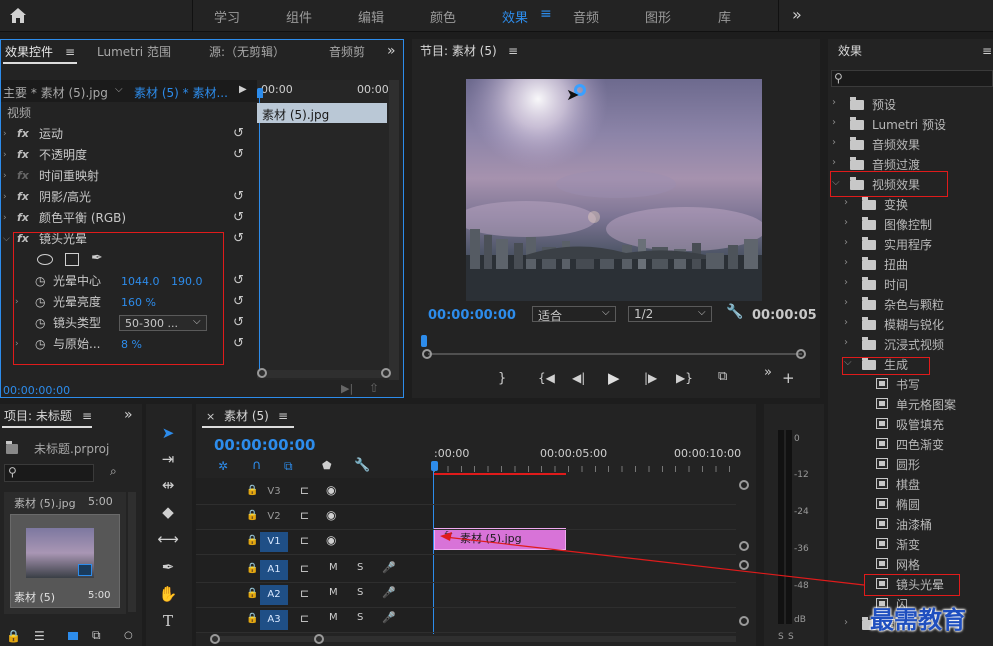  Describe the element at coordinates (918, 619) in the screenshot. I see `watermark: 最需教育` at that location.